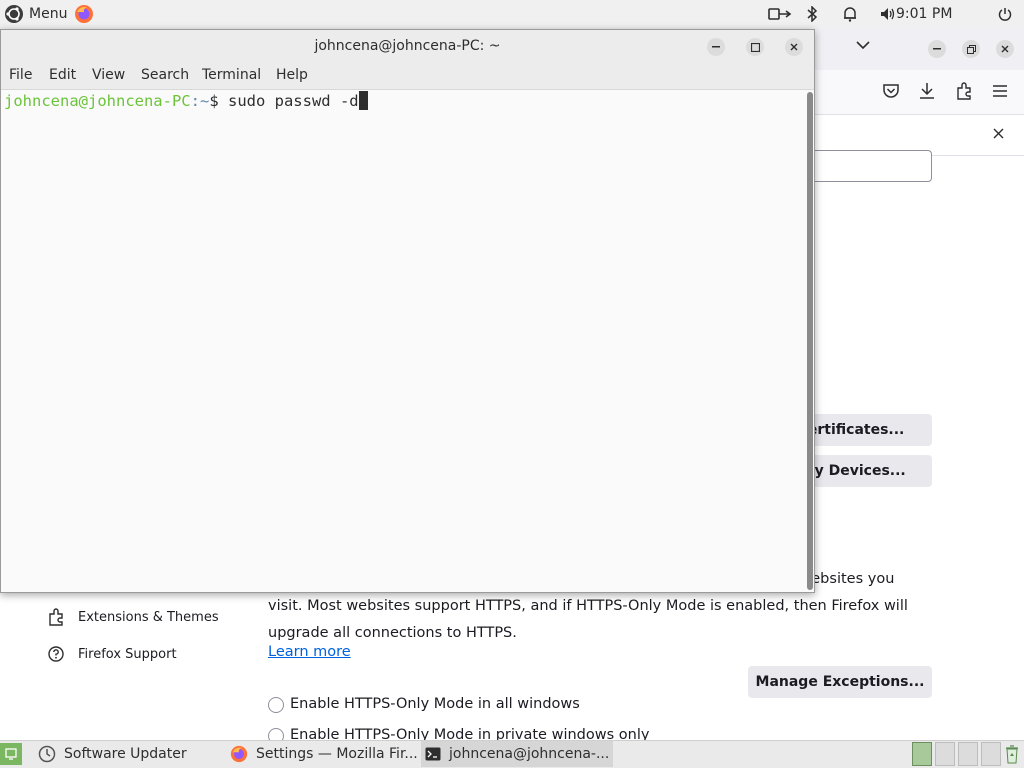  I want to click on sidebar-item-label: Extensions & Themes, so click(148, 617).